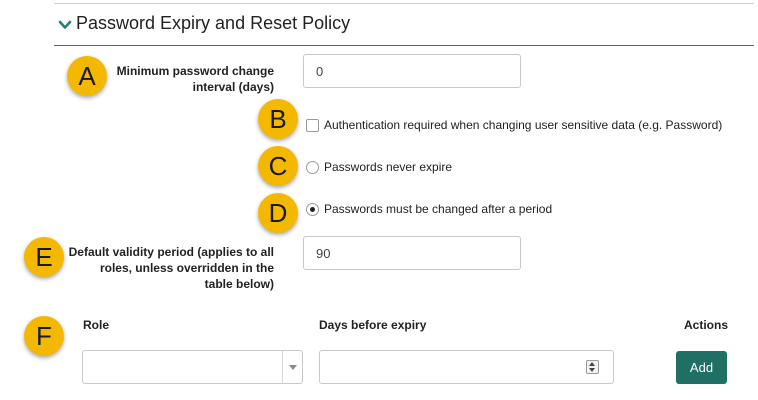 Image resolution: width=758 pixels, height=400 pixels. Describe the element at coordinates (388, 167) in the screenshot. I see `never-expire-label: Passwords never expire` at that location.